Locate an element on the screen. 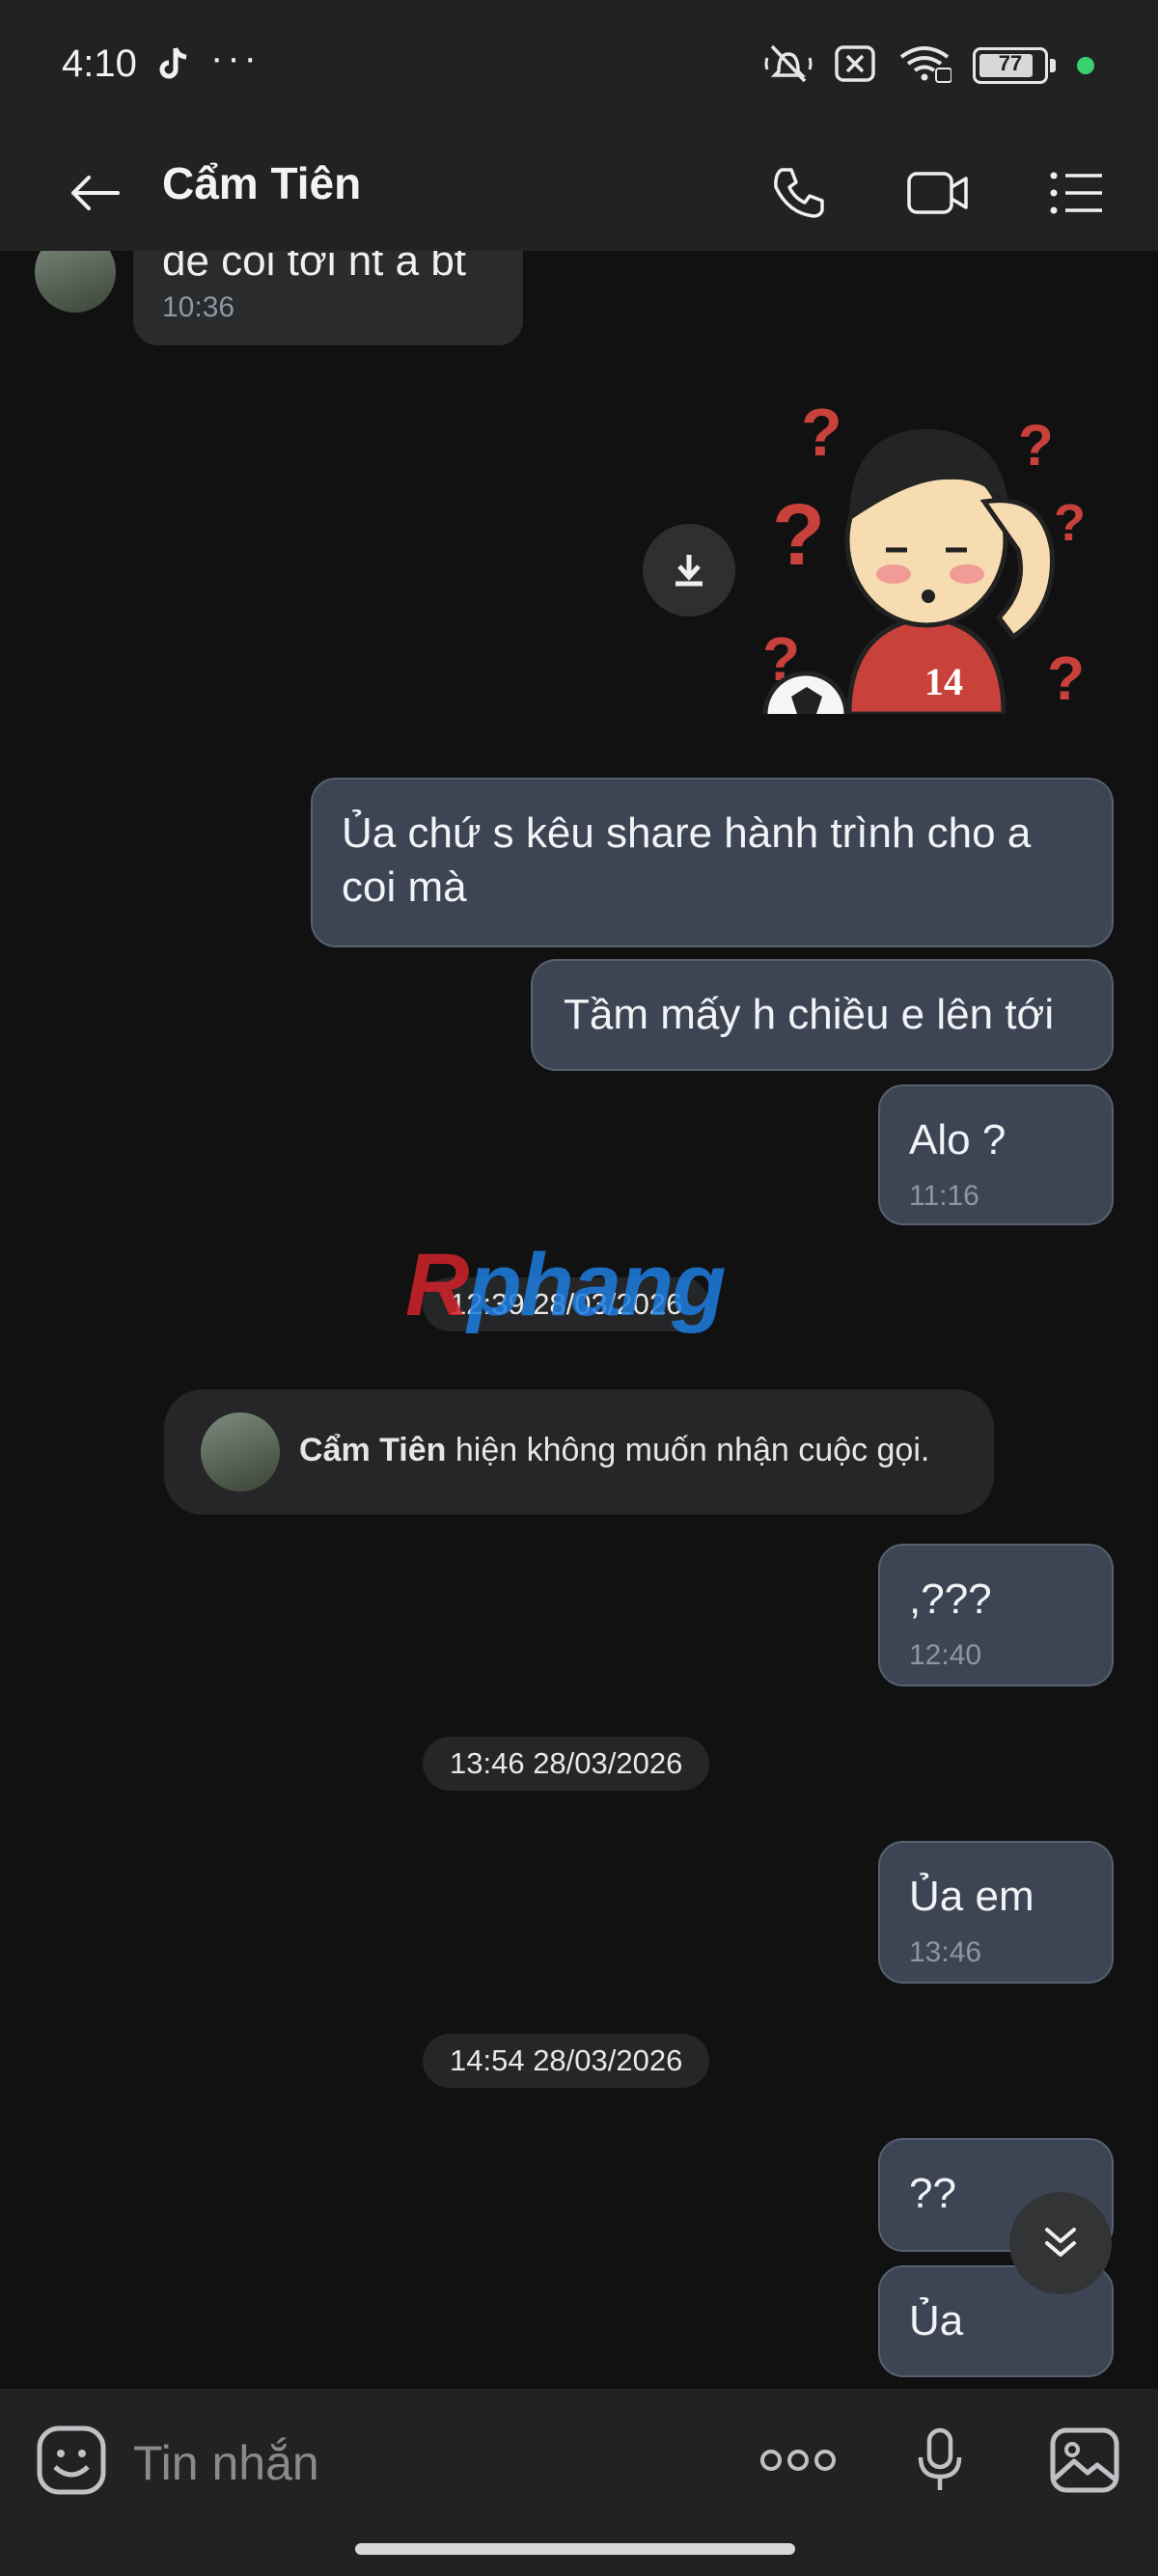  mic-icon is located at coordinates (940, 2459).